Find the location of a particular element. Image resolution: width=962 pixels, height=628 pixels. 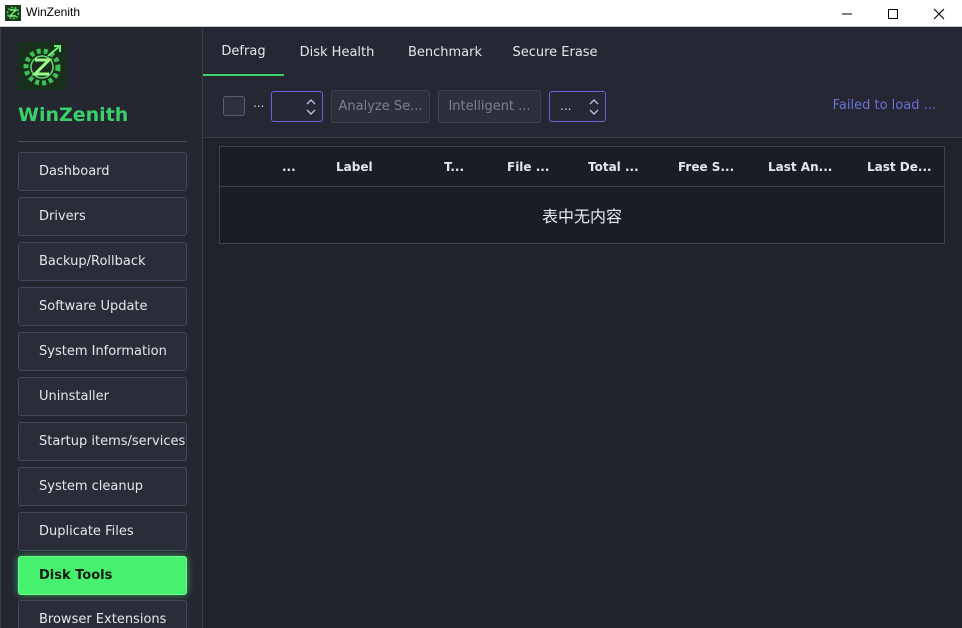

title-bar: WinZenith is located at coordinates (481, 13).